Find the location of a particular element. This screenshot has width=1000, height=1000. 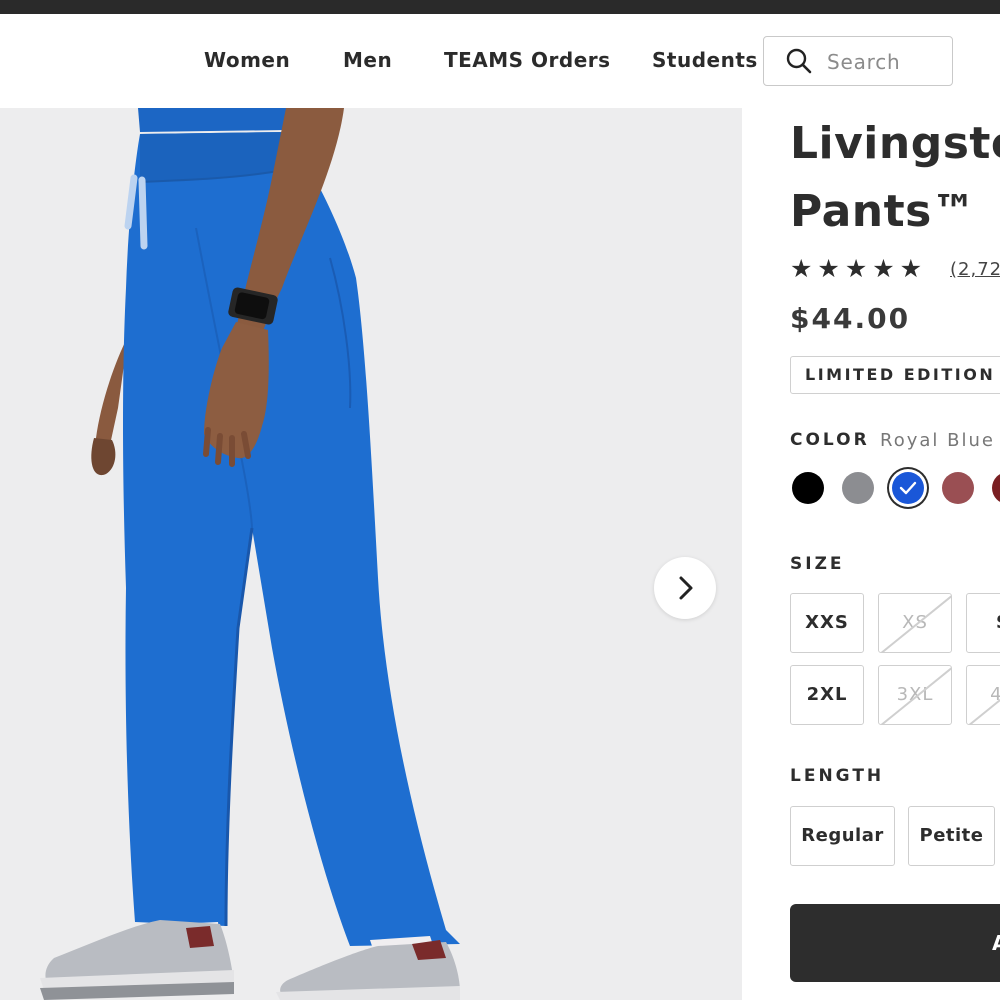

limited-edition-badge: LIMITED EDITION S is located at coordinates (895, 375).